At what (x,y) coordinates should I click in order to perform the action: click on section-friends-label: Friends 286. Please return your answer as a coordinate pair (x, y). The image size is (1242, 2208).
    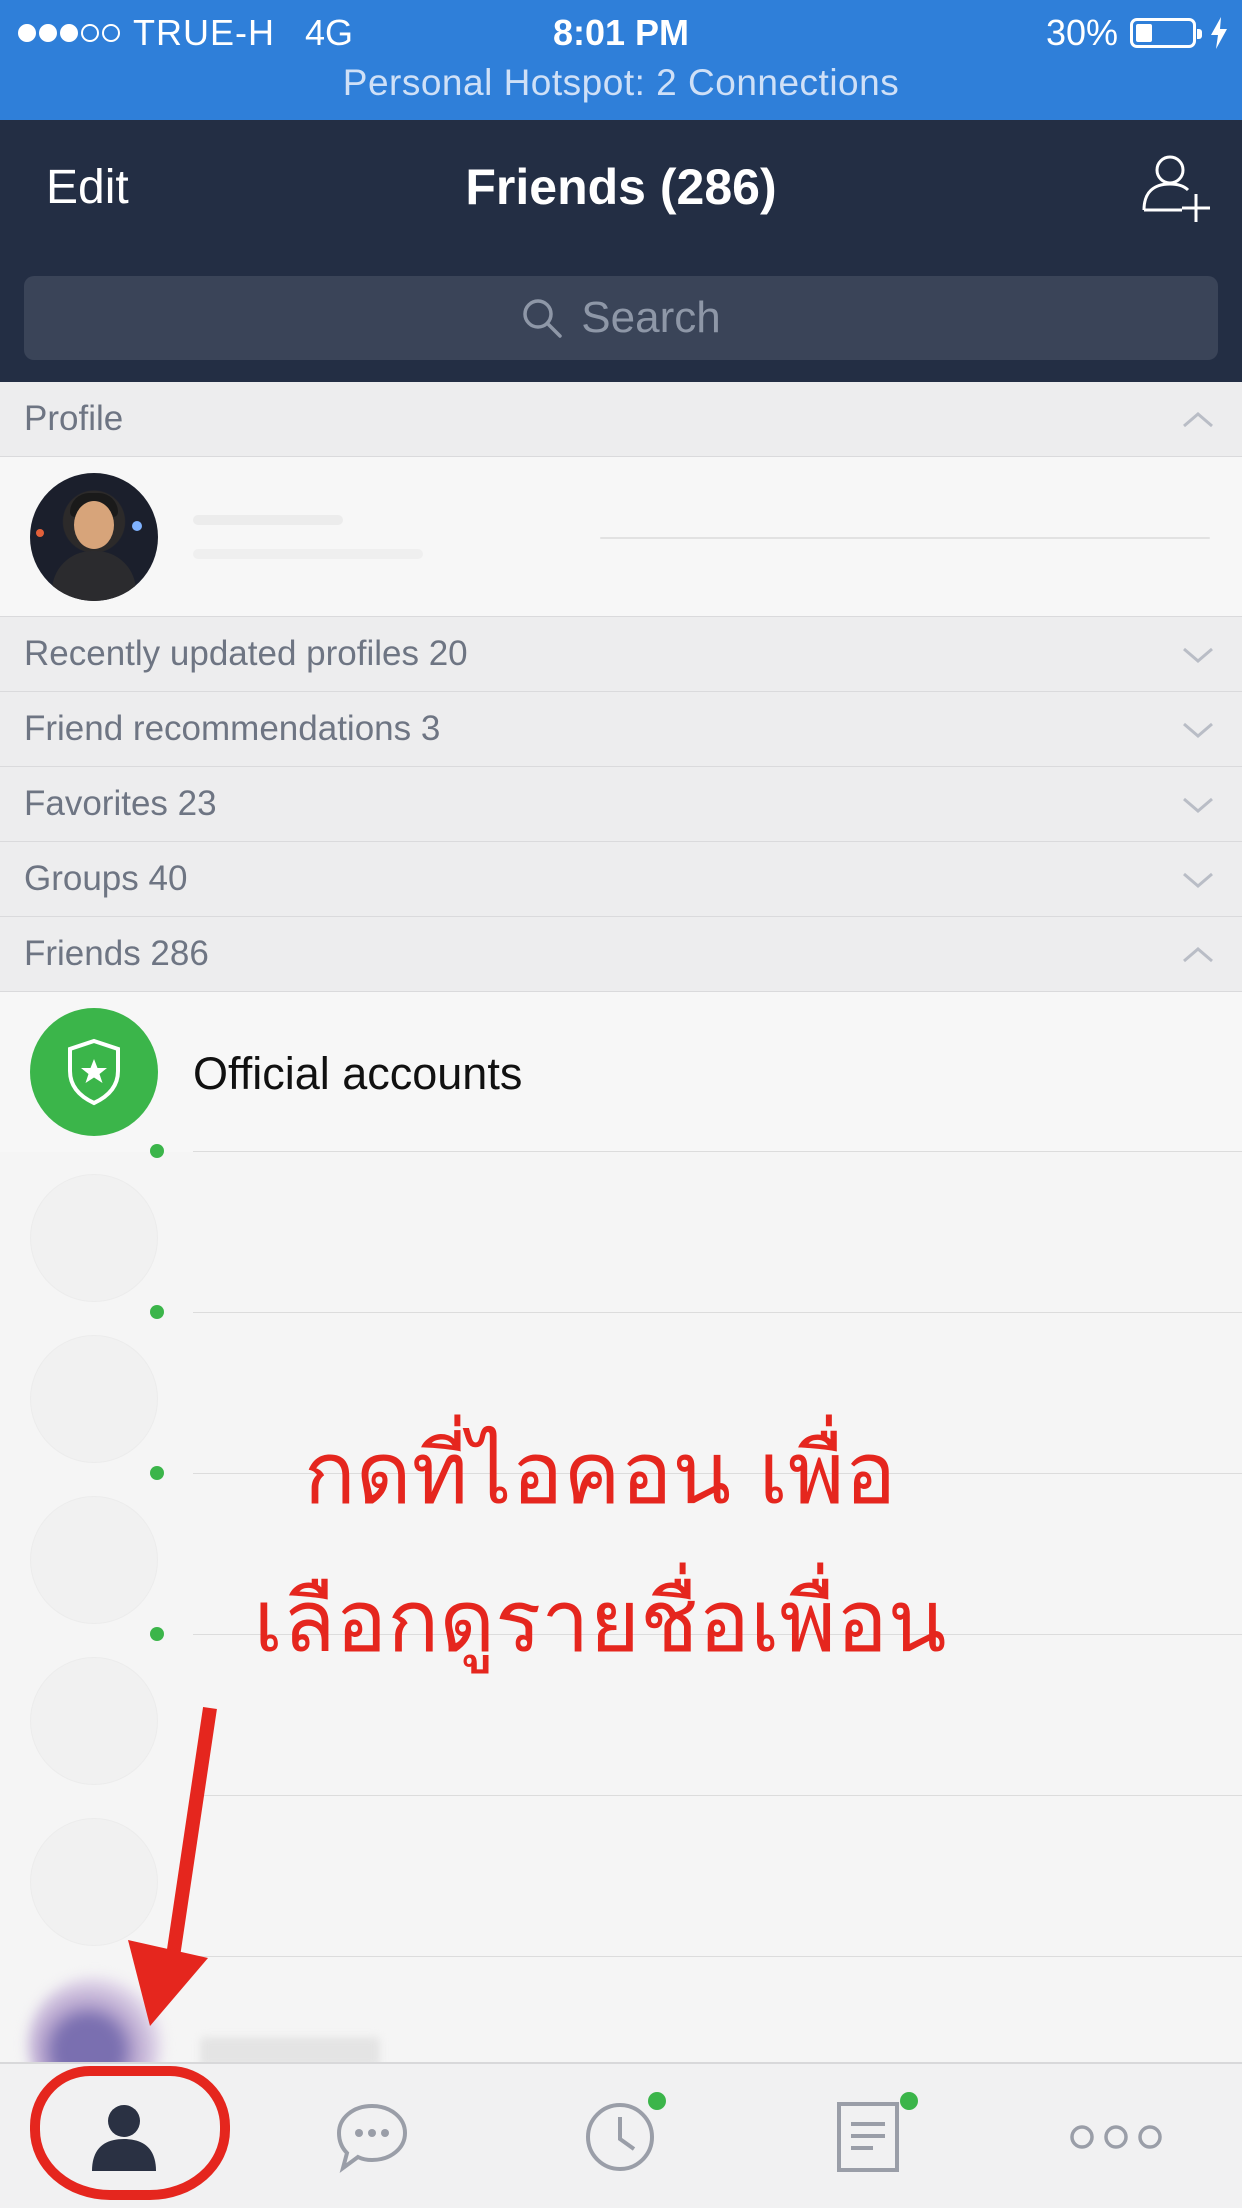
    Looking at the image, I should click on (116, 953).